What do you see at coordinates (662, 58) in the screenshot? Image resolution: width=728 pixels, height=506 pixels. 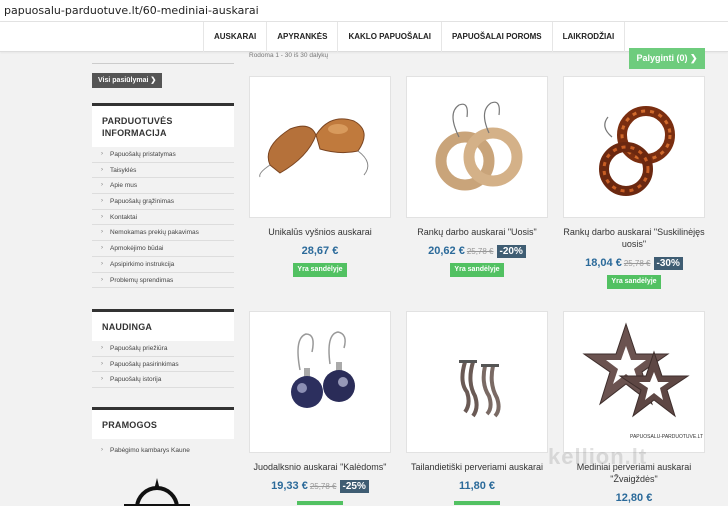 I see `compare-label: Palyginti (0)` at bounding box center [662, 58].